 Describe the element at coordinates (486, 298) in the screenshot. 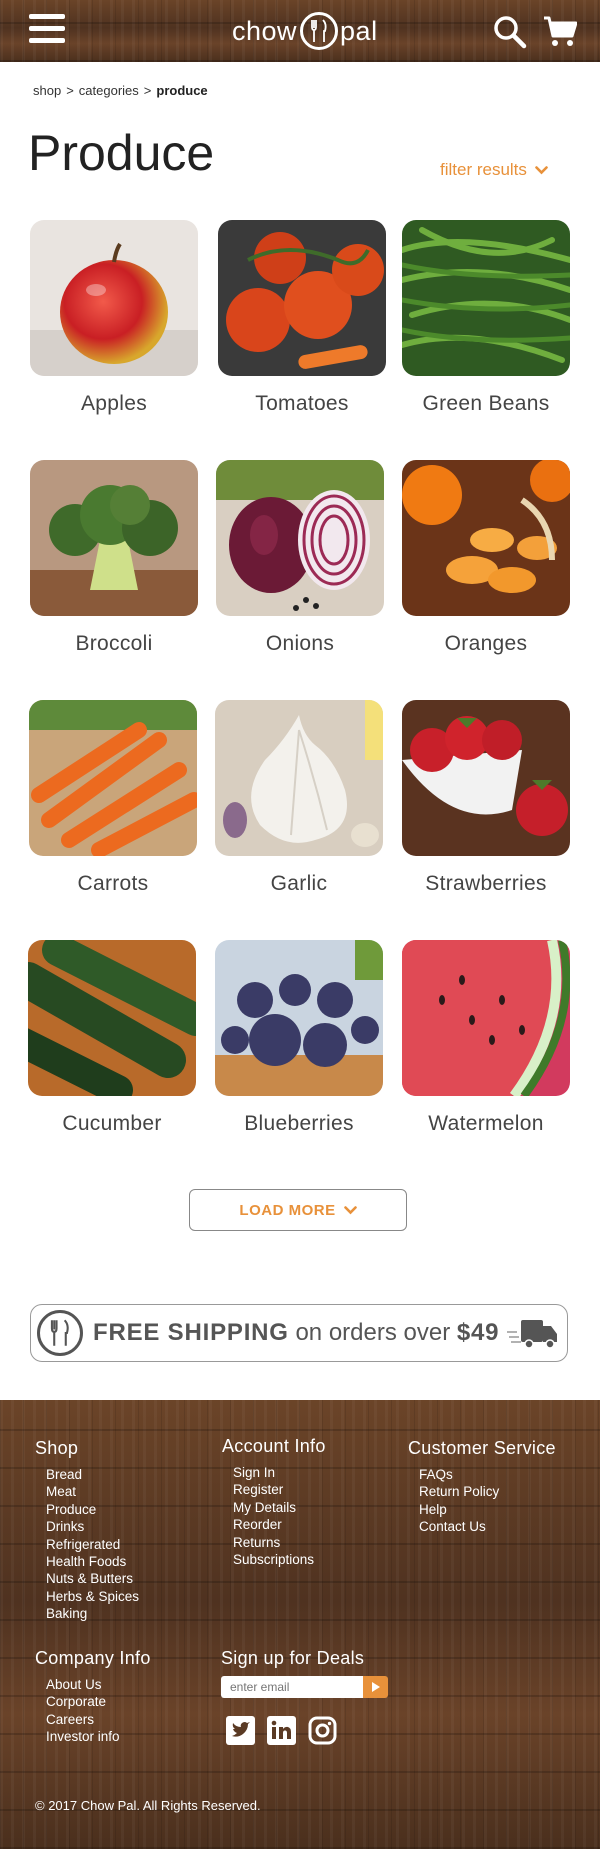

I see `green-beans-image` at that location.